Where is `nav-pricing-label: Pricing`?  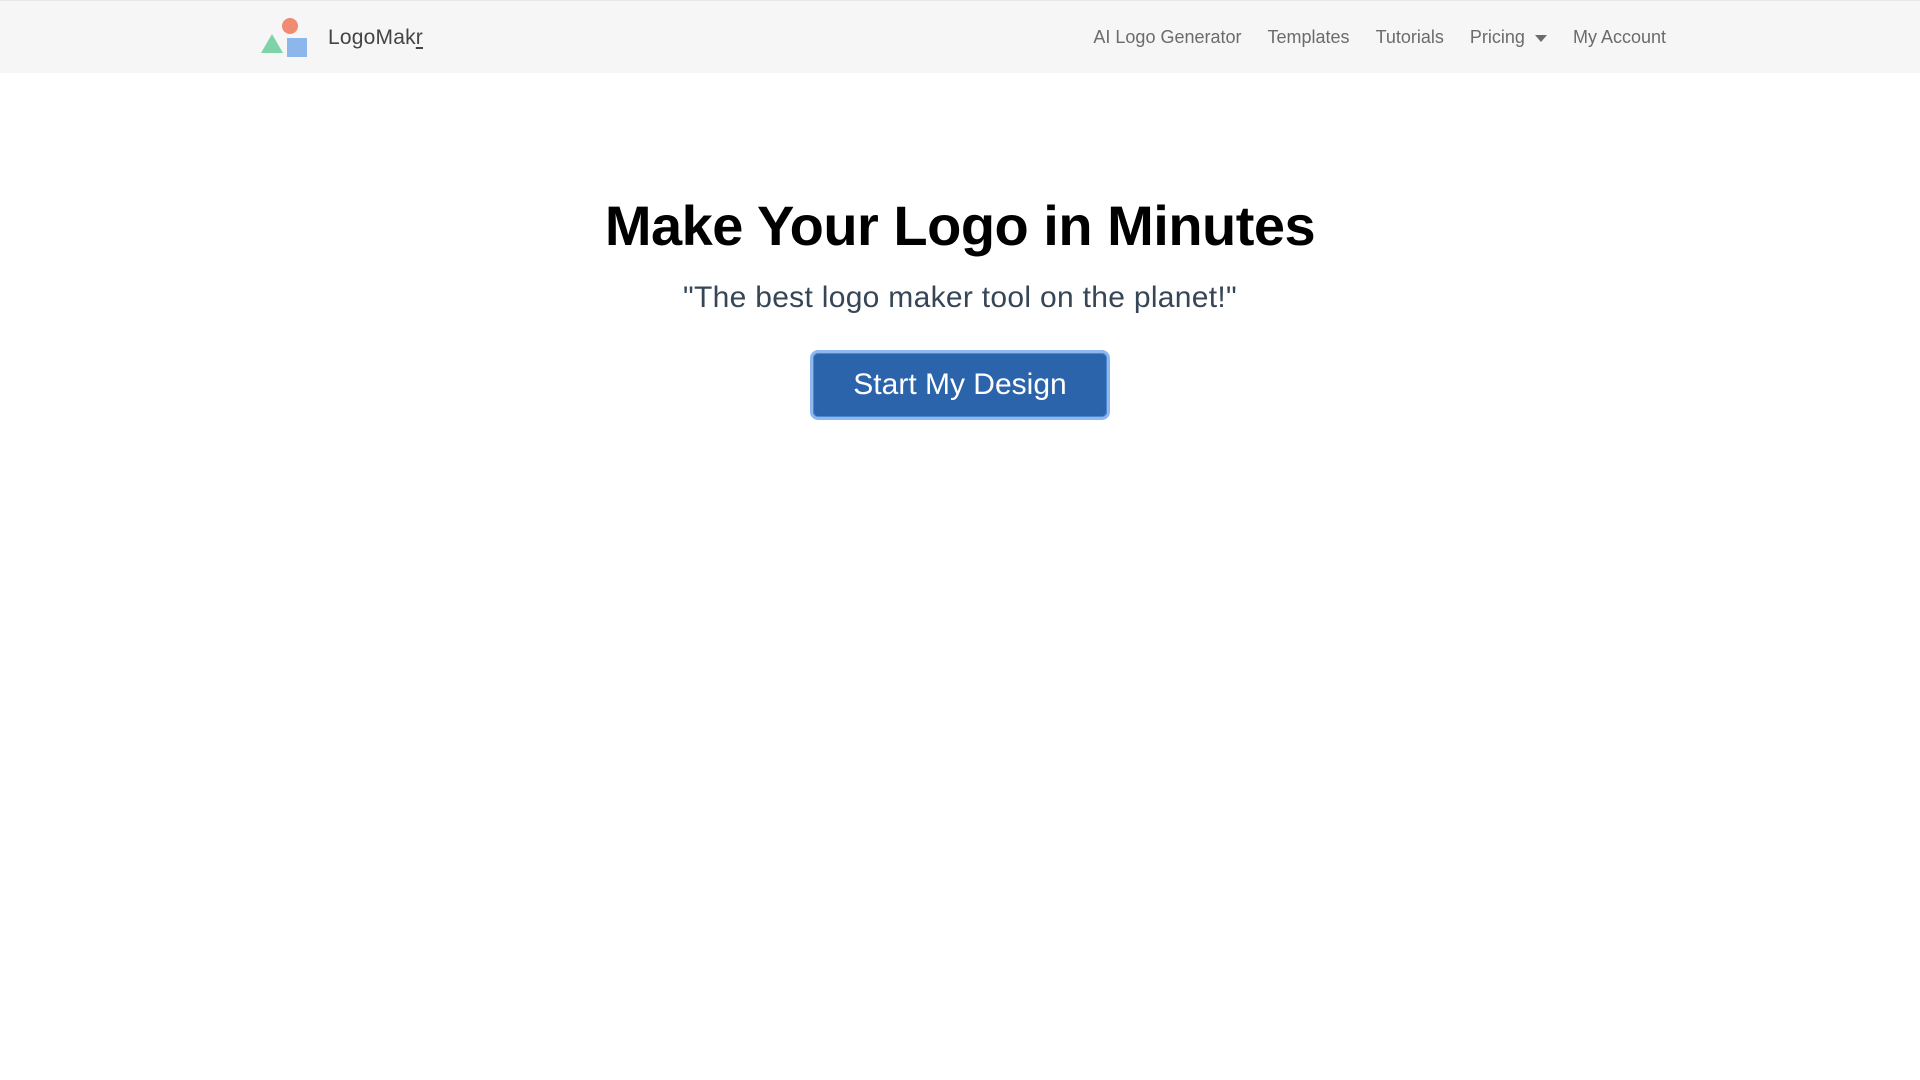 nav-pricing-label: Pricing is located at coordinates (1497, 37).